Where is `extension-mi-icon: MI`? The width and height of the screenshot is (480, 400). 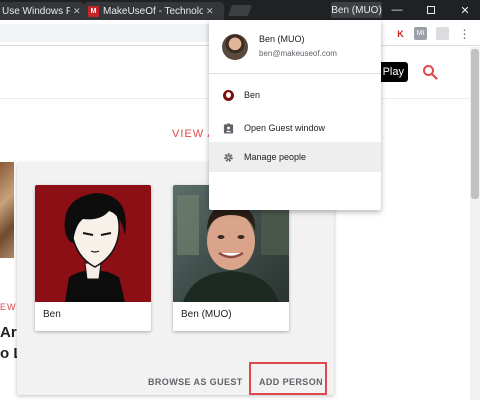 extension-mi-icon: MI is located at coordinates (420, 33).